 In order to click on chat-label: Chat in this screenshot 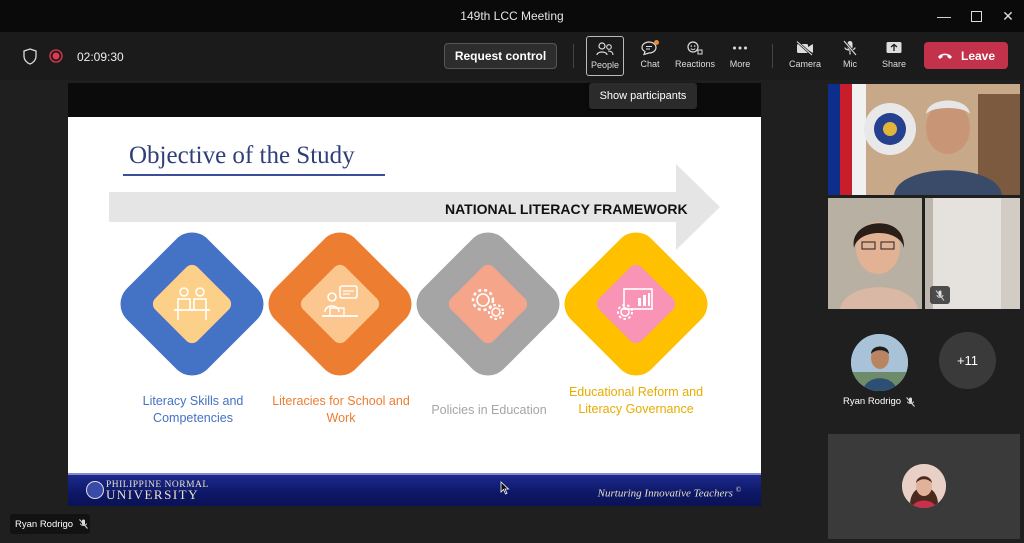, I will do `click(650, 64)`.